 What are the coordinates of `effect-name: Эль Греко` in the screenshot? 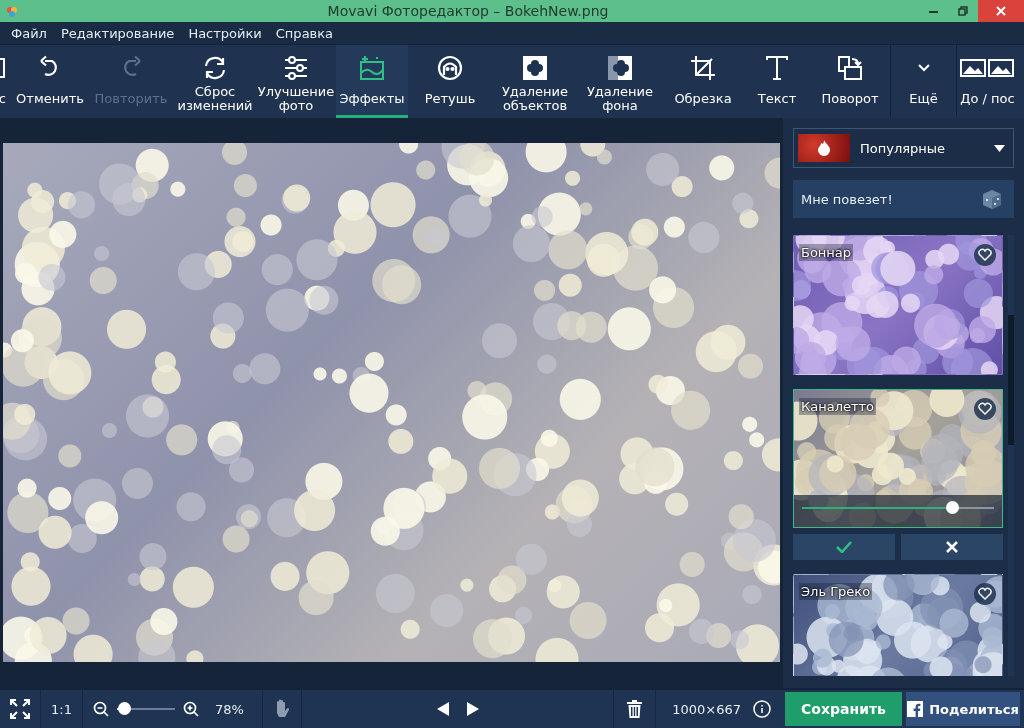 It's located at (836, 591).